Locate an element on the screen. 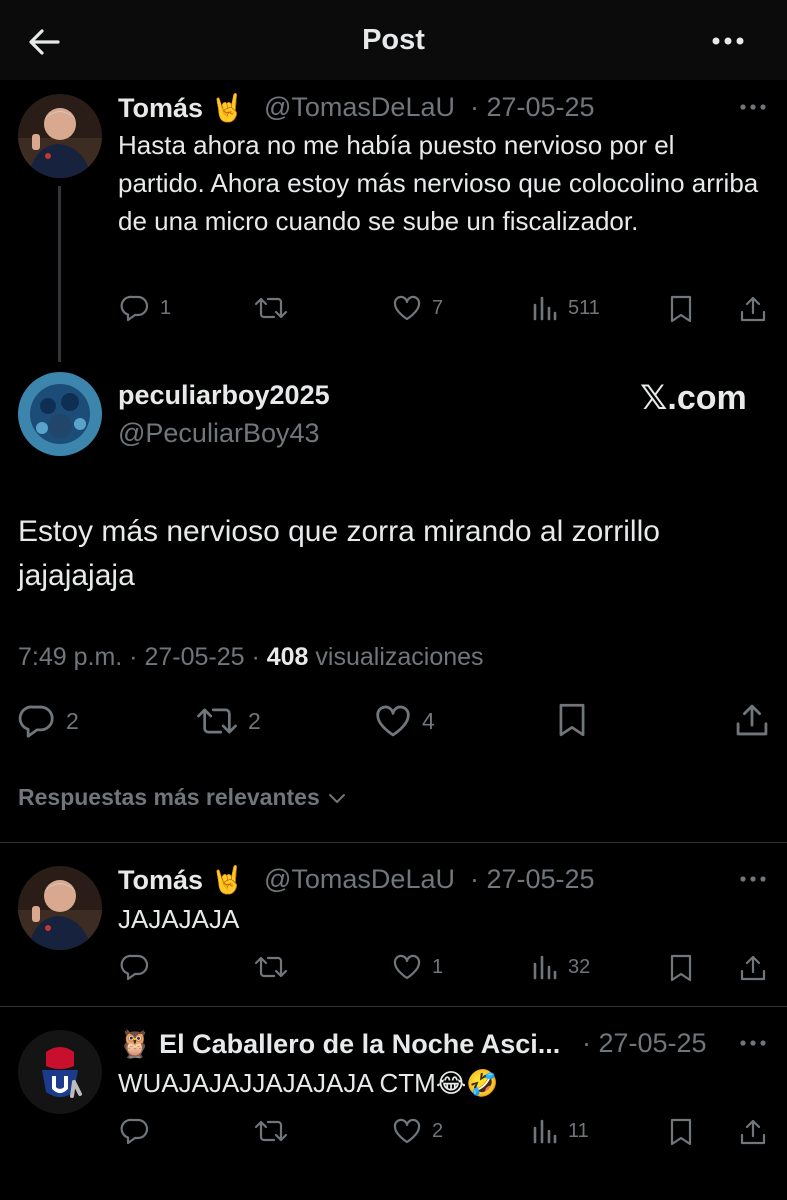 Image resolution: width=787 pixels, height=1200 pixels. like-button: 7 is located at coordinates (417, 308).